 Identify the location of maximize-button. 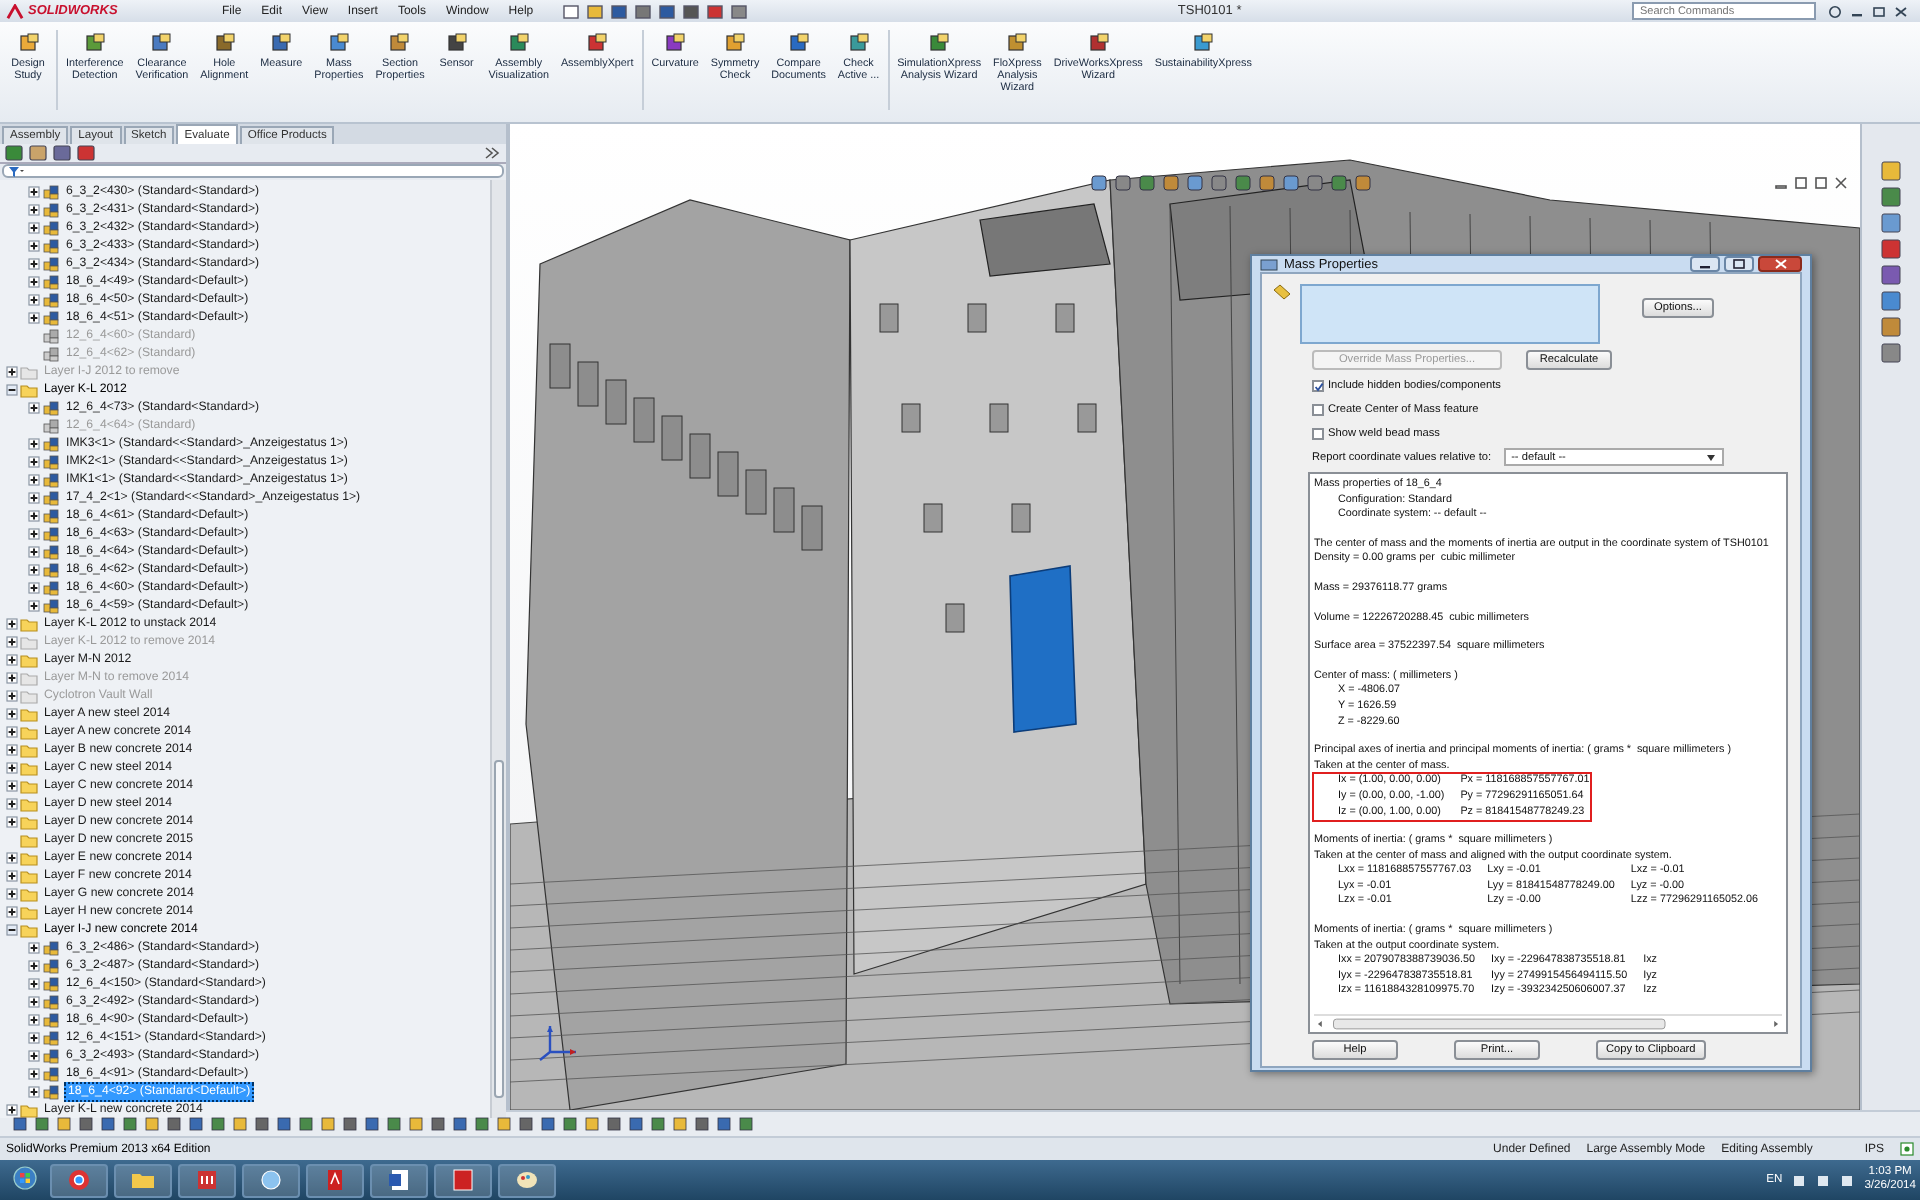
(1739, 264).